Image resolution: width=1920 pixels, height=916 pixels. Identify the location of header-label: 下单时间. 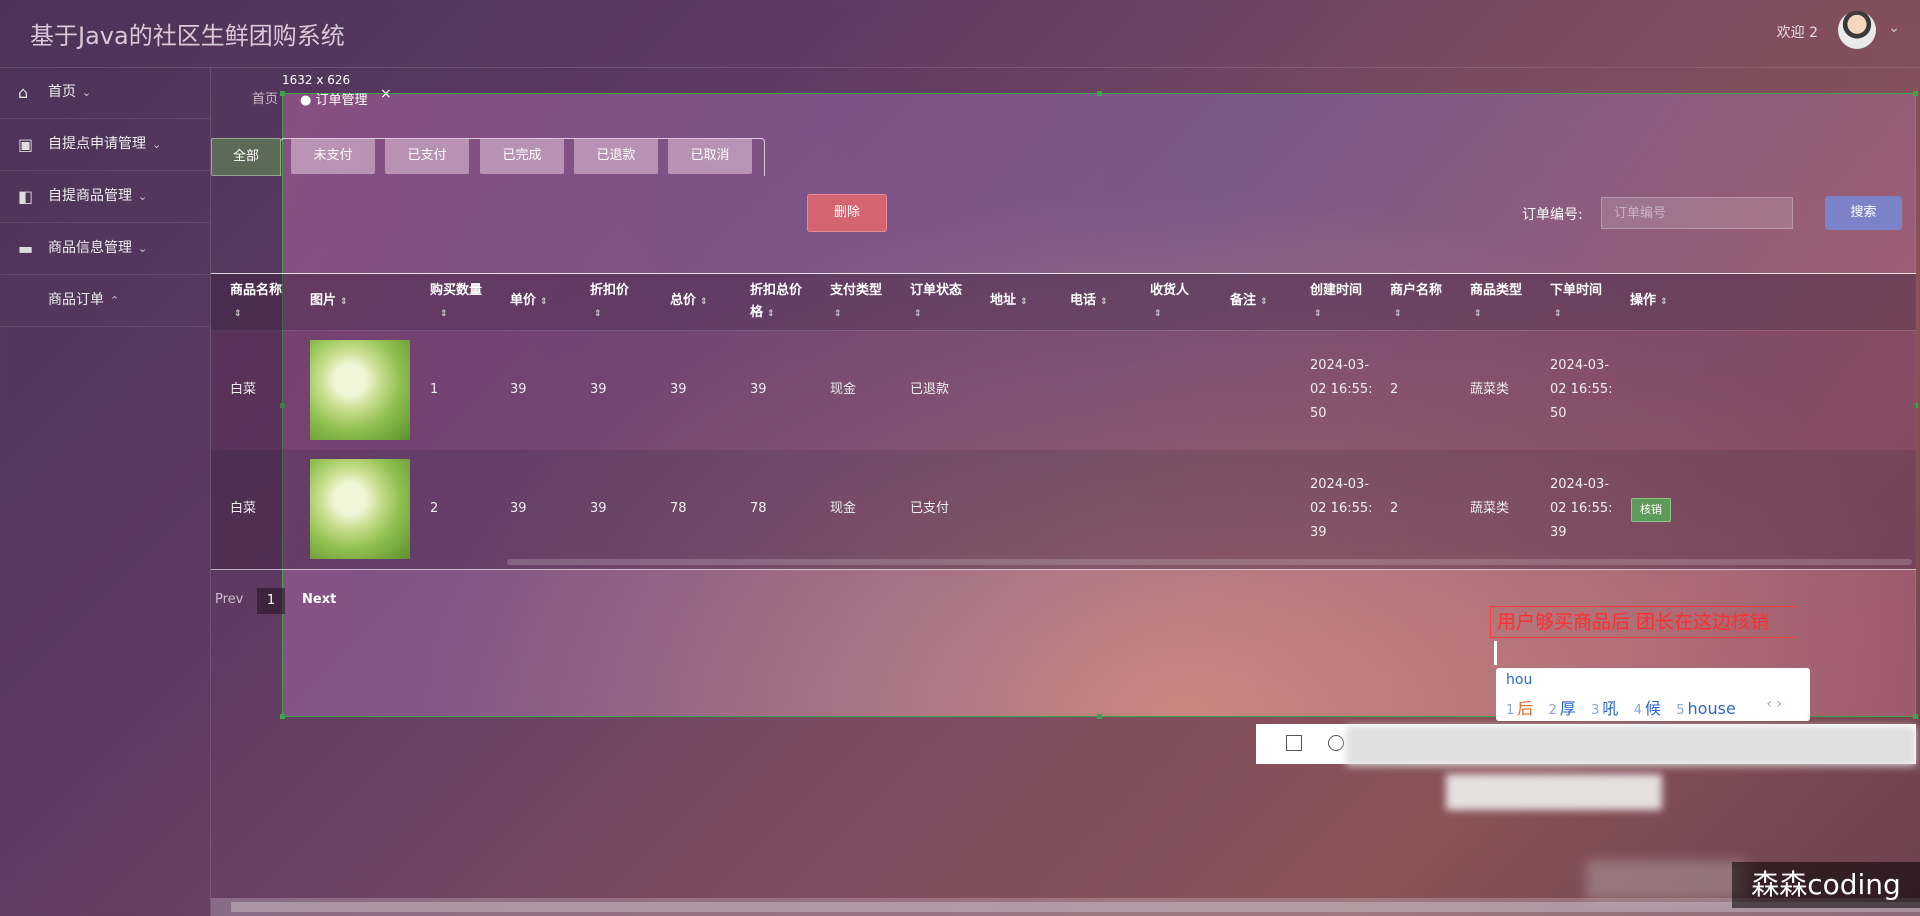
(1576, 290).